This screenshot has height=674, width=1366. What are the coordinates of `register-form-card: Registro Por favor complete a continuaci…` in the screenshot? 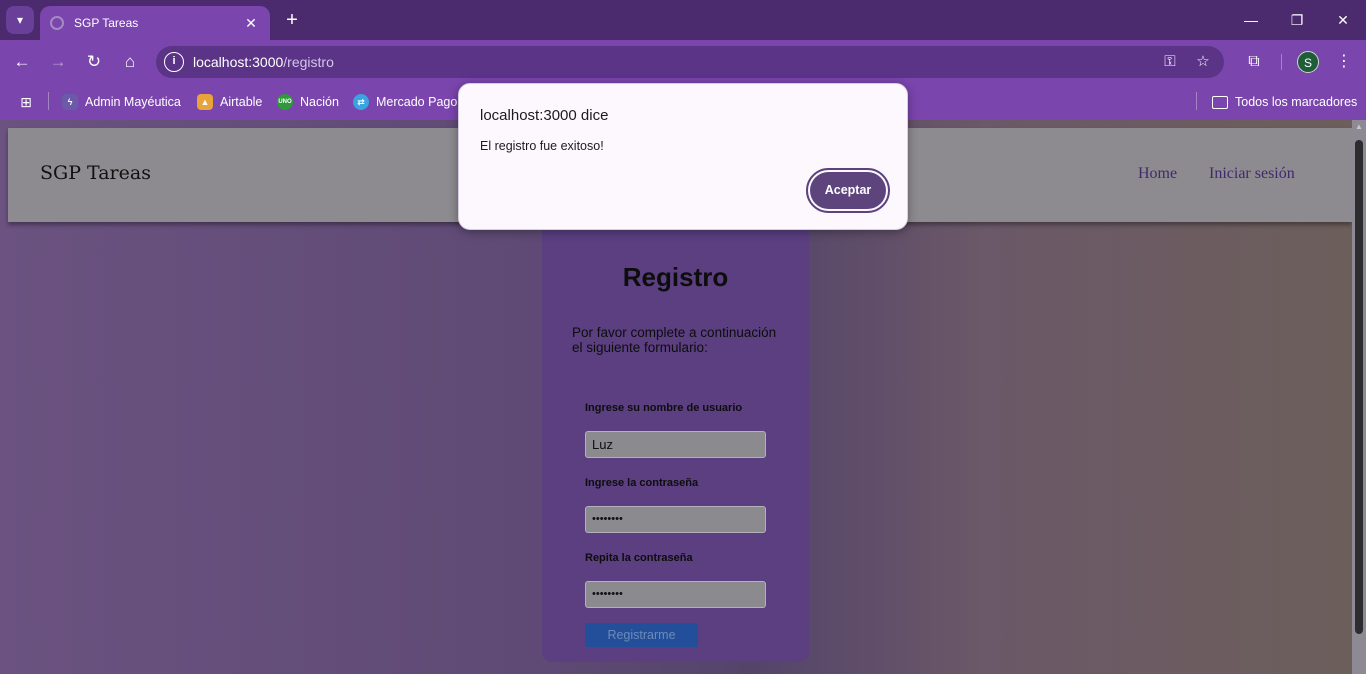 It's located at (675, 446).